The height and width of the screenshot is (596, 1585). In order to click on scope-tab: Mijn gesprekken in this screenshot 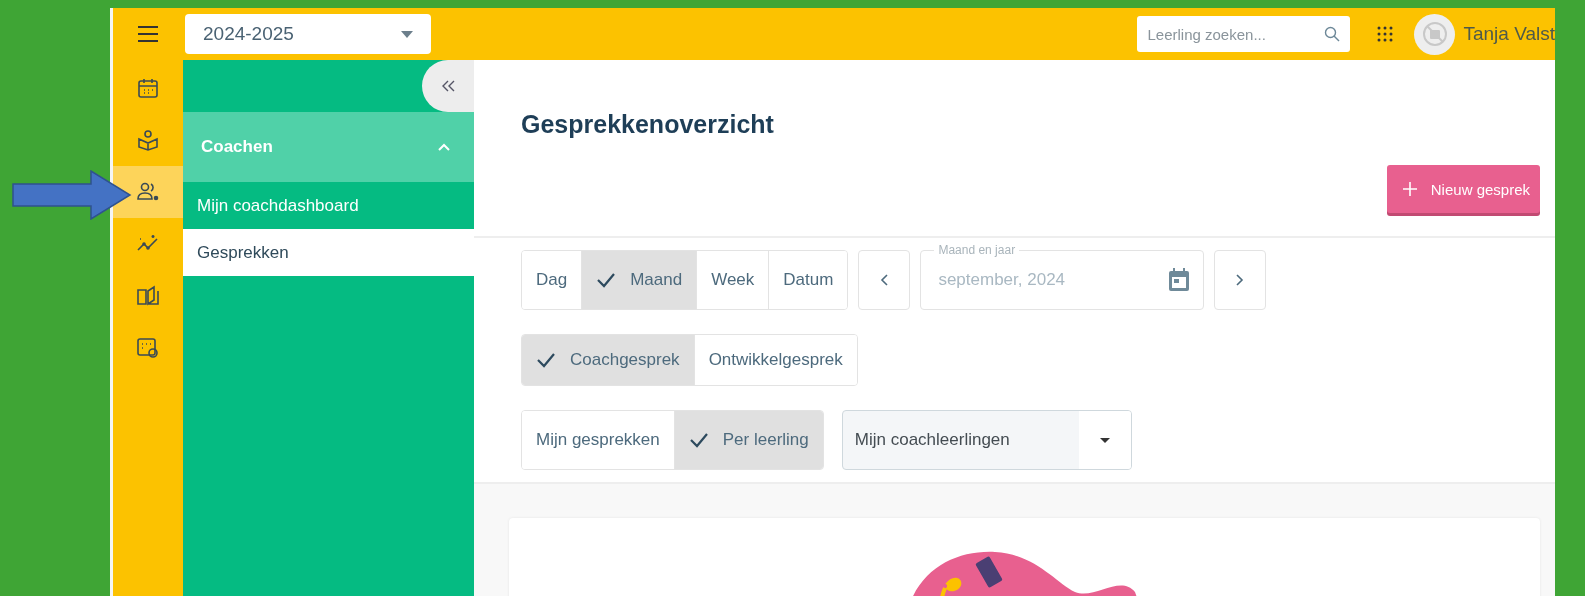, I will do `click(598, 440)`.